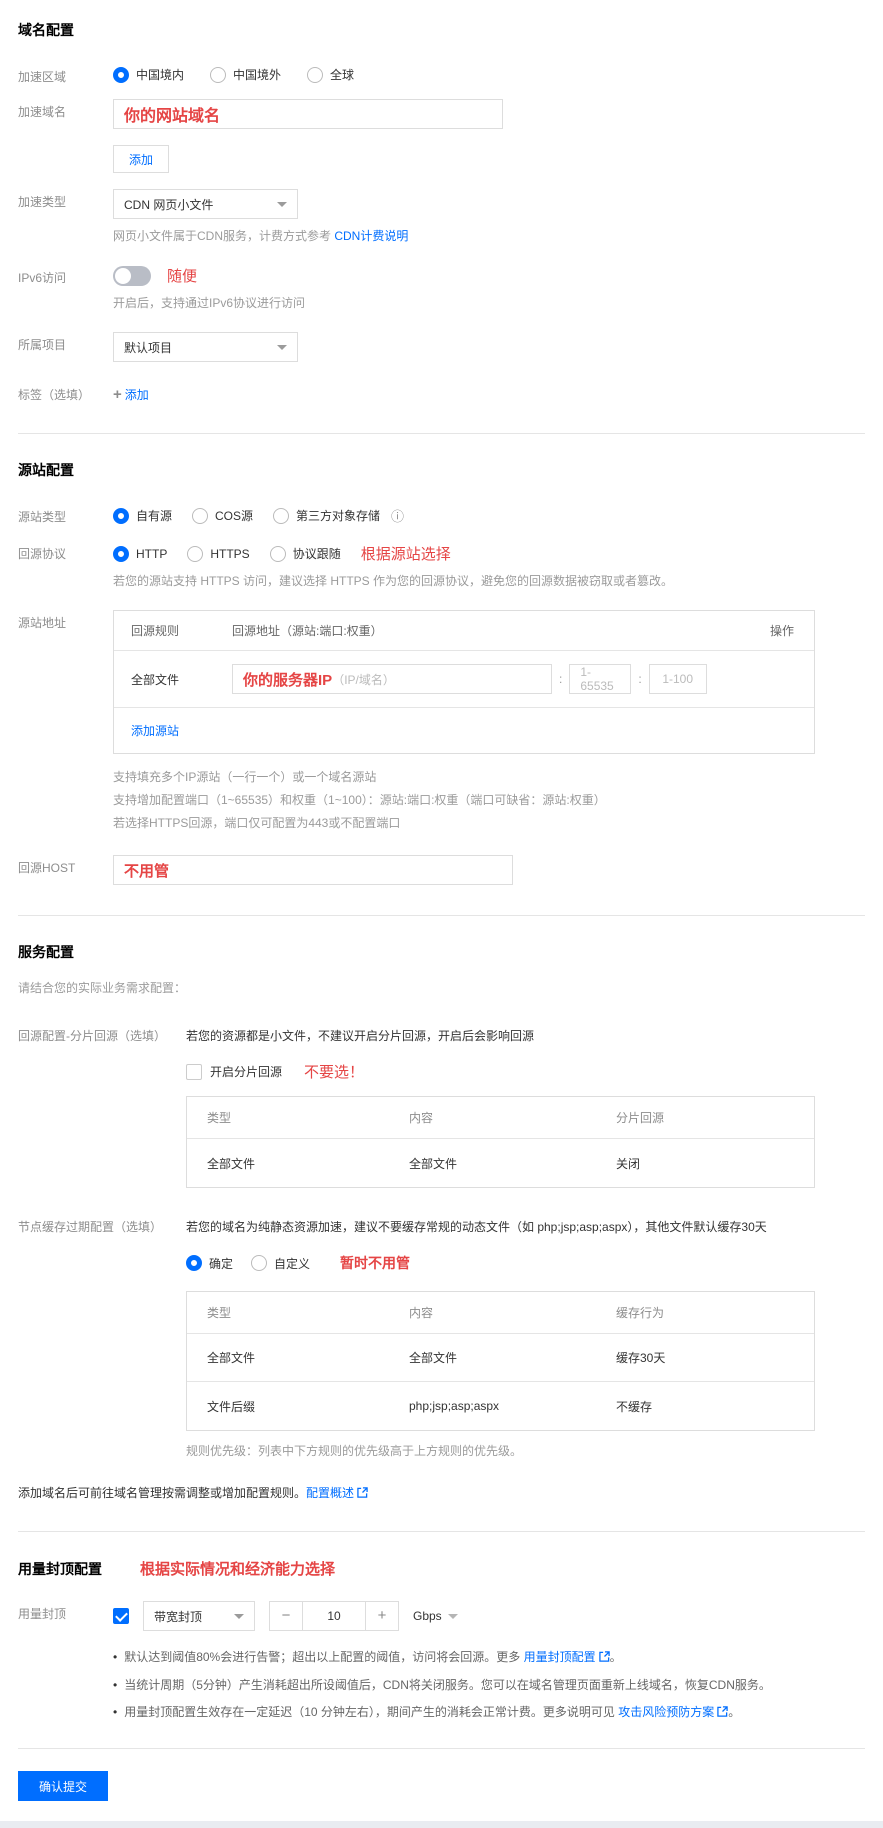 The height and width of the screenshot is (1828, 883). What do you see at coordinates (221, 1263) in the screenshot?
I see `radio-label: 确定` at bounding box center [221, 1263].